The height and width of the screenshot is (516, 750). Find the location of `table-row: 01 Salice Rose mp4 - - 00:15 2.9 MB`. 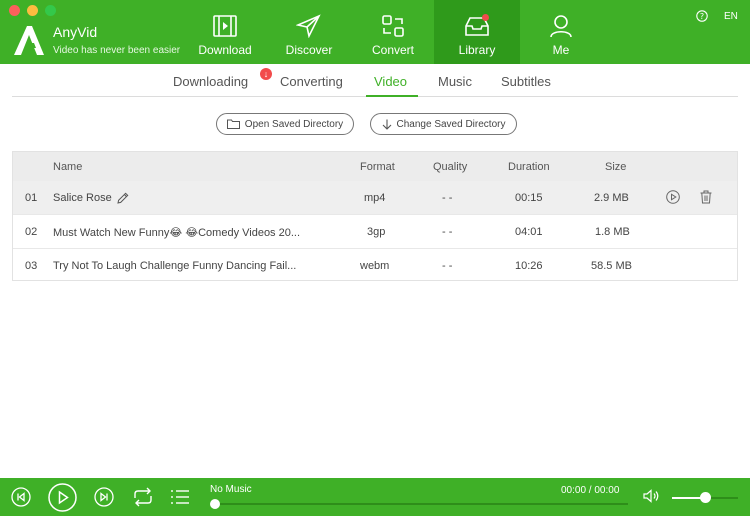

table-row: 01 Salice Rose mp4 - - 00:15 2.9 MB is located at coordinates (375, 197).